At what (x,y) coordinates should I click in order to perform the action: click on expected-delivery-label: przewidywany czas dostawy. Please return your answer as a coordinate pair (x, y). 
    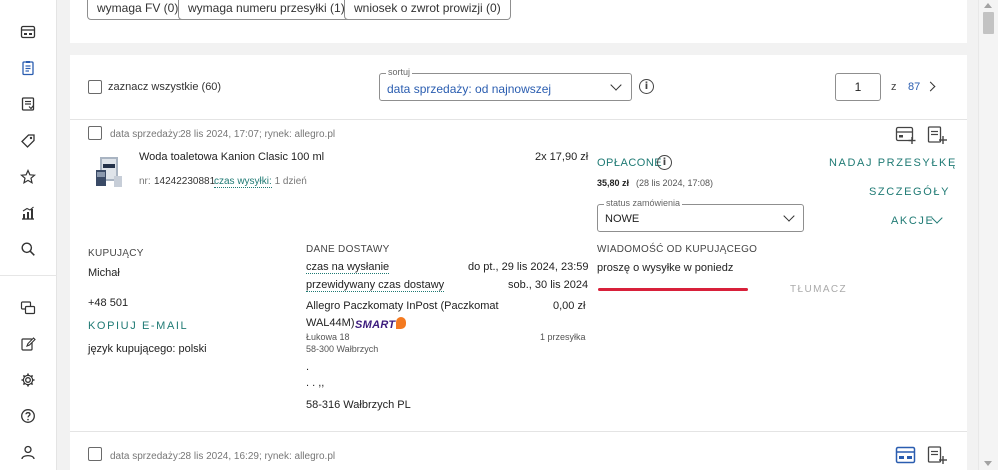
    Looking at the image, I should click on (375, 285).